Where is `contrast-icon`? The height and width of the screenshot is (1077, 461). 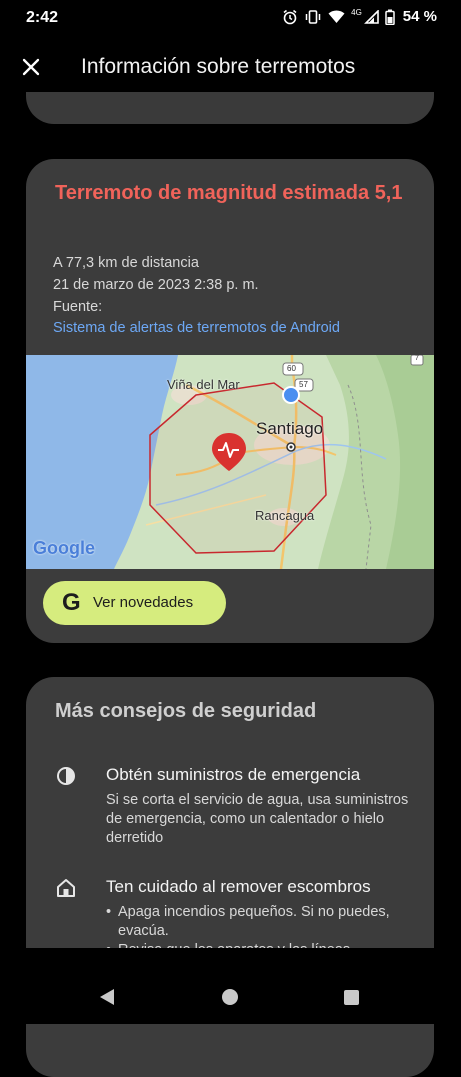
contrast-icon is located at coordinates (66, 776).